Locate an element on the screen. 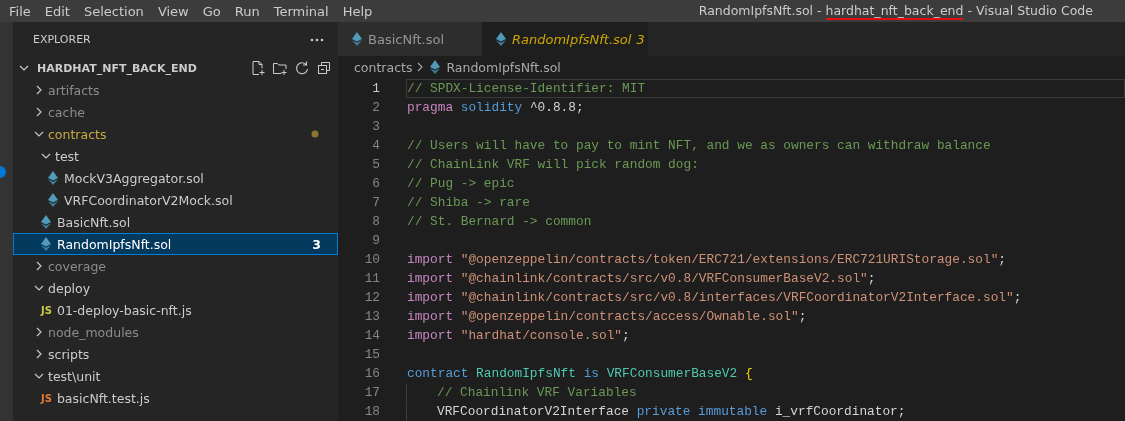  line-number: 7 is located at coordinates (375, 202).